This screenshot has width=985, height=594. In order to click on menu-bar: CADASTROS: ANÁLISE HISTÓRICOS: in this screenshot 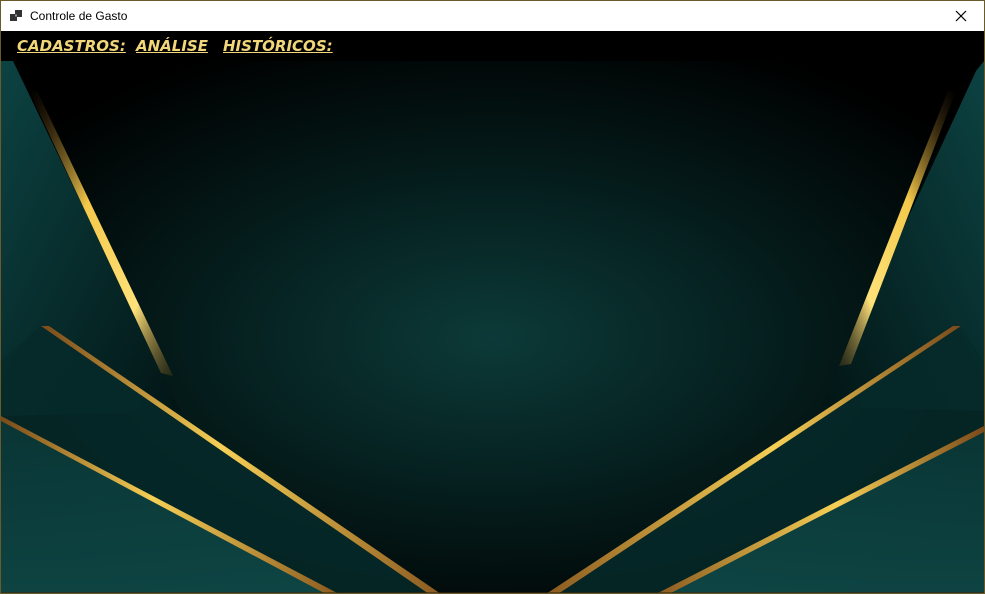, I will do `click(492, 46)`.